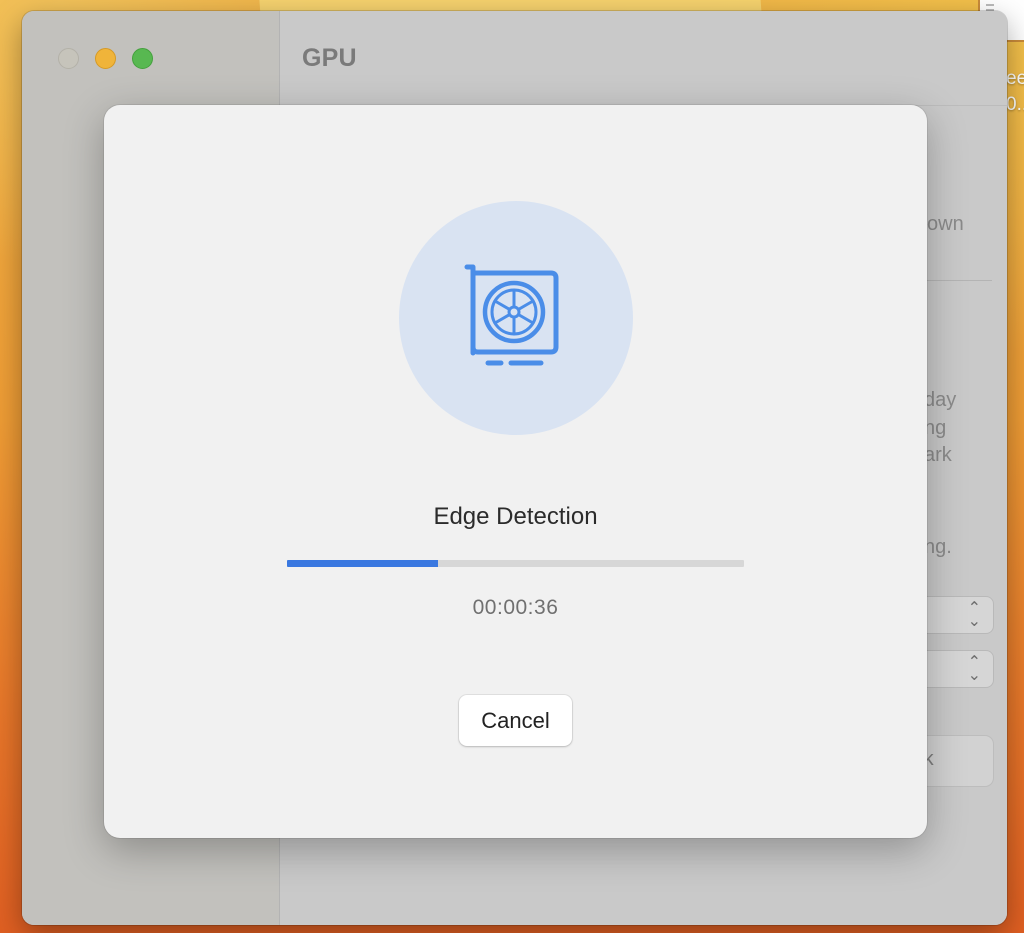  I want to click on window-zoom-button, so click(142, 58).